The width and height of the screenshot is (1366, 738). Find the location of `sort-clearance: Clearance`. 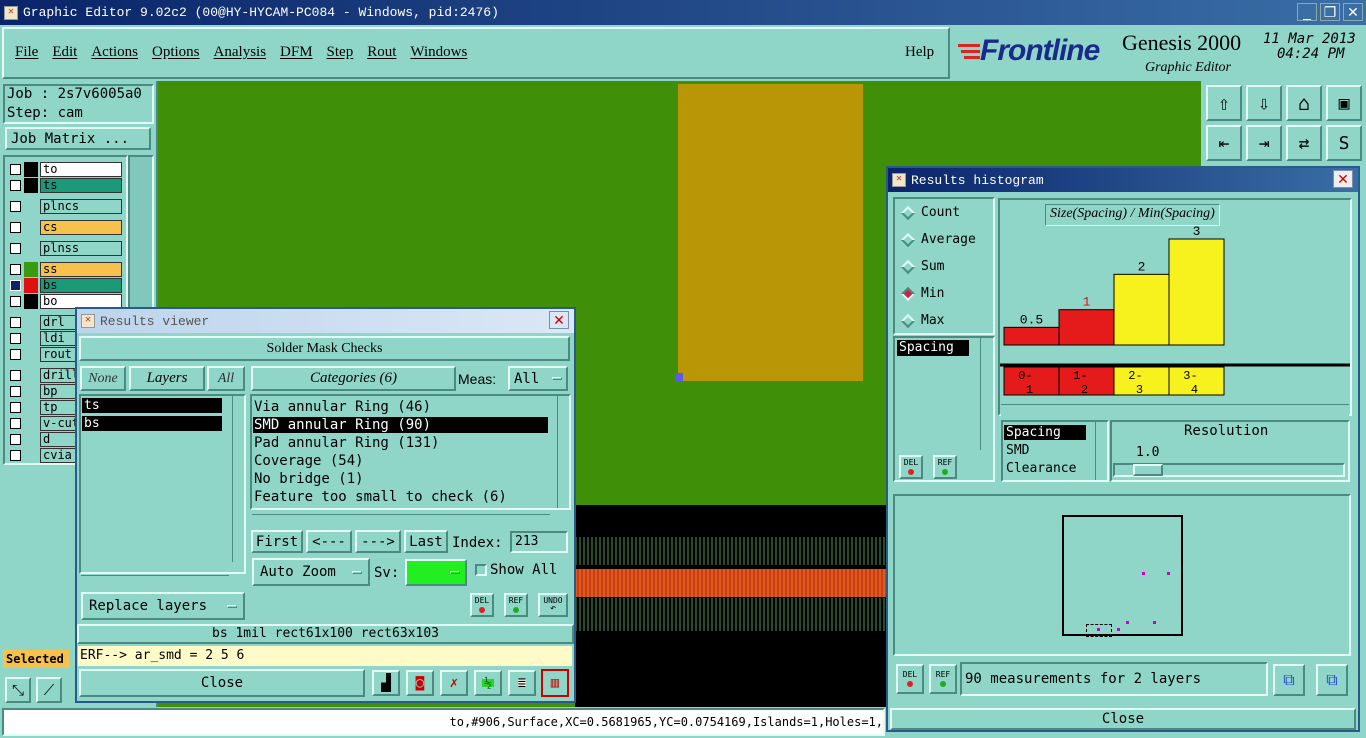

sort-clearance: Clearance is located at coordinates (1041, 468).